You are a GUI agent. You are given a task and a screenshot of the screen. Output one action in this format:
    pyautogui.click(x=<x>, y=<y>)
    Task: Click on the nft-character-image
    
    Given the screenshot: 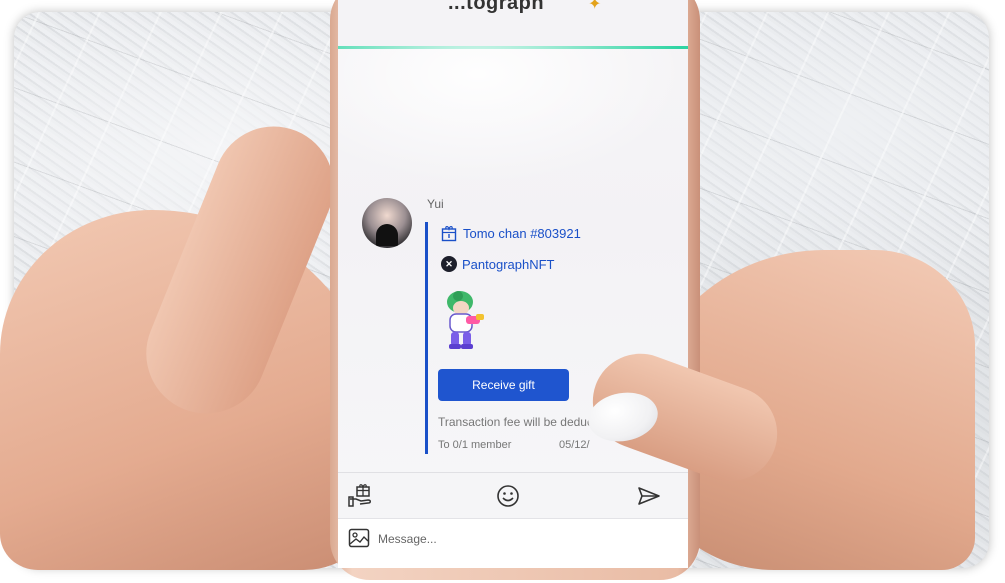 What is the action you would take?
    pyautogui.click(x=463, y=320)
    